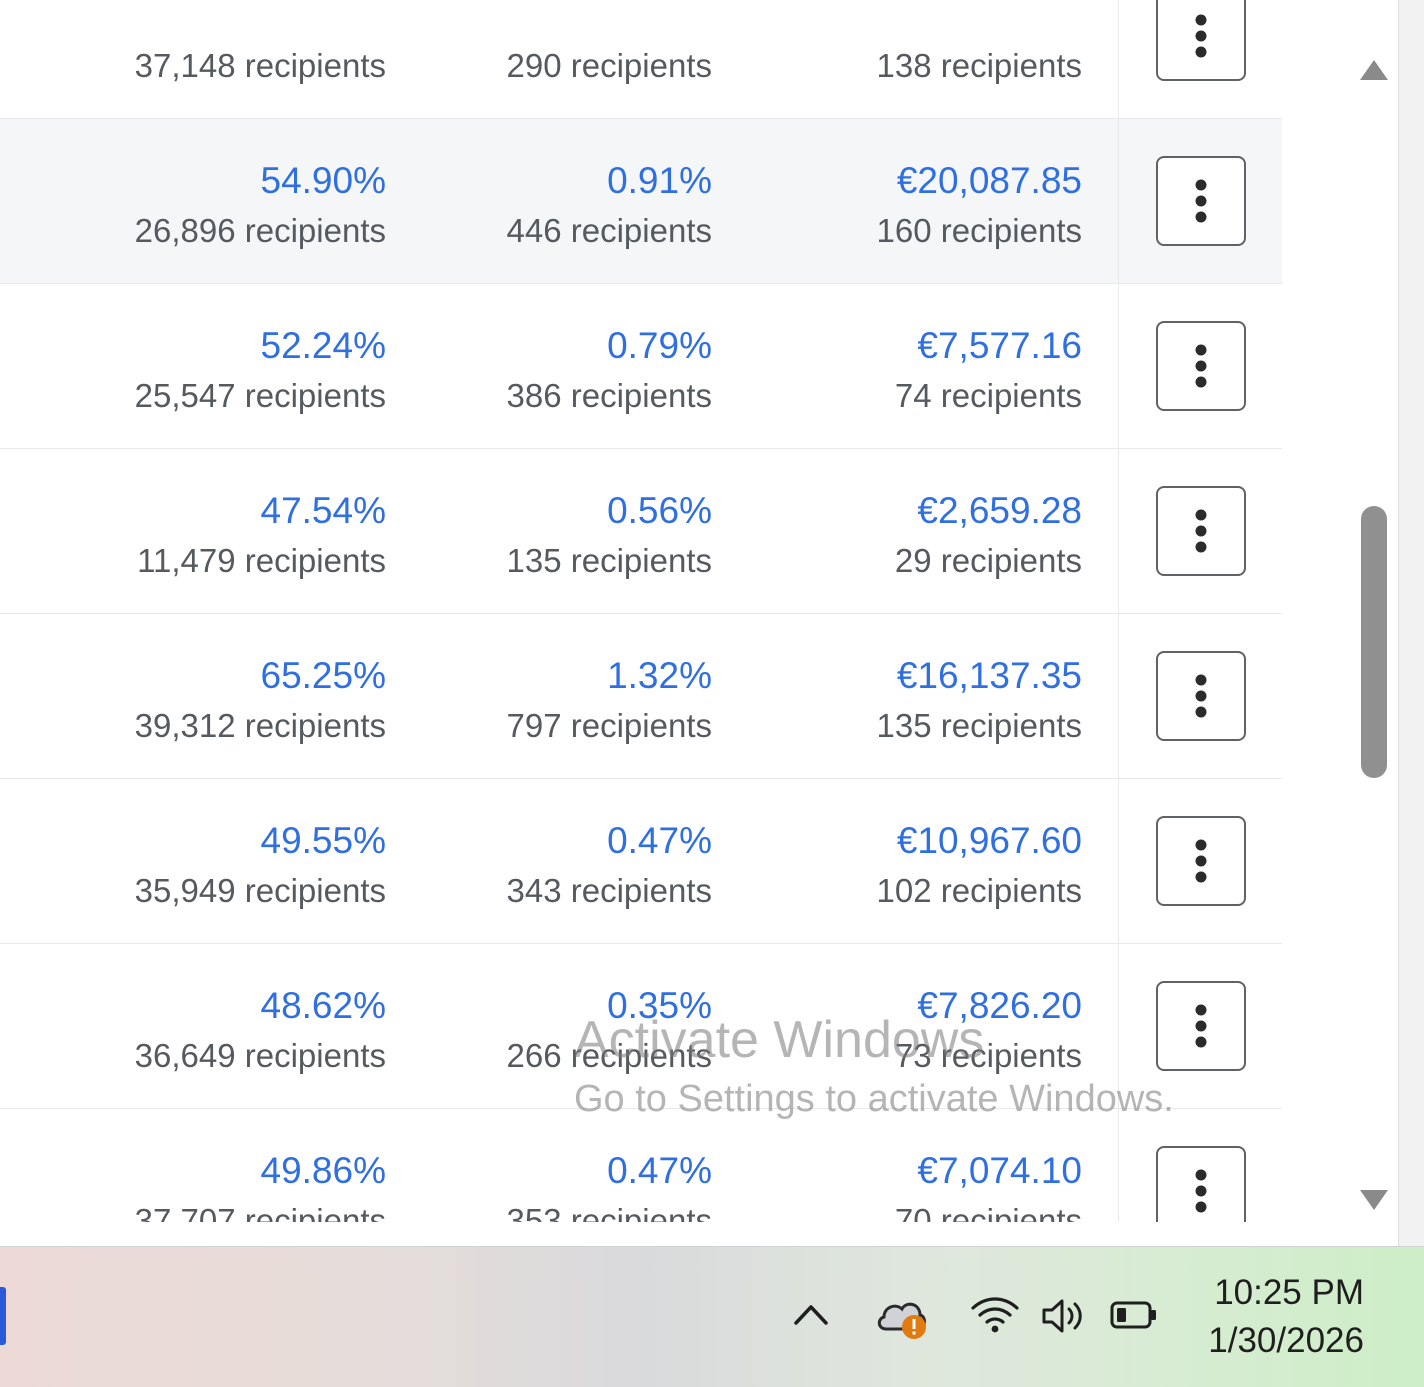 The image size is (1424, 1387). I want to click on click-recipients: 446 recipients, so click(609, 230).